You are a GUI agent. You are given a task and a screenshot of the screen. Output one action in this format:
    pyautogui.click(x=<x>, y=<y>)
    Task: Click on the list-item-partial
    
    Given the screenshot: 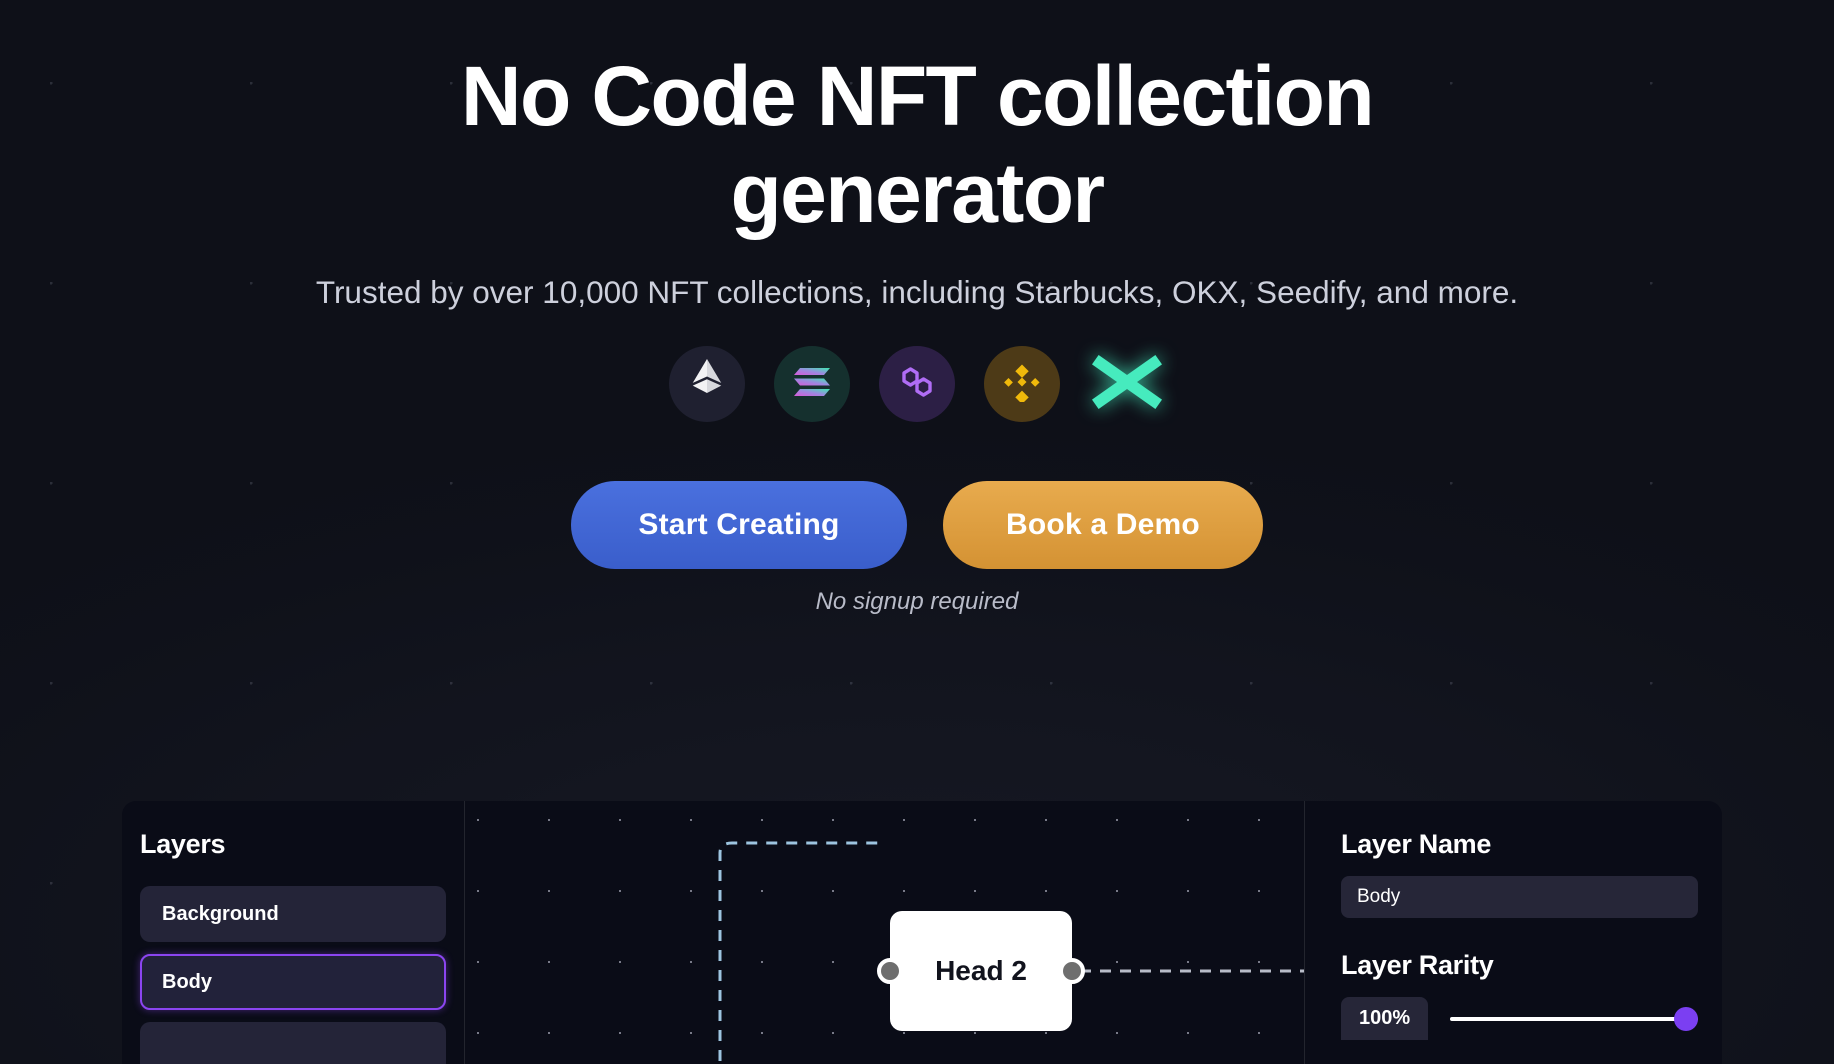 What is the action you would take?
    pyautogui.click(x=293, y=1043)
    